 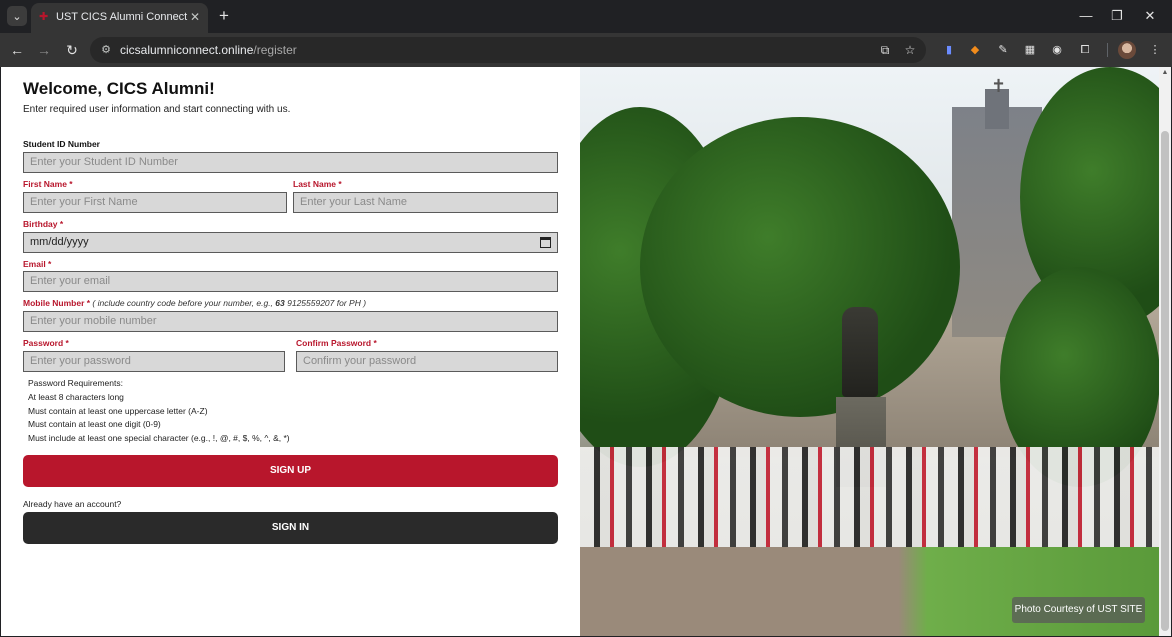 I want to click on bookmark-star-icon: ☆, so click(x=910, y=50).